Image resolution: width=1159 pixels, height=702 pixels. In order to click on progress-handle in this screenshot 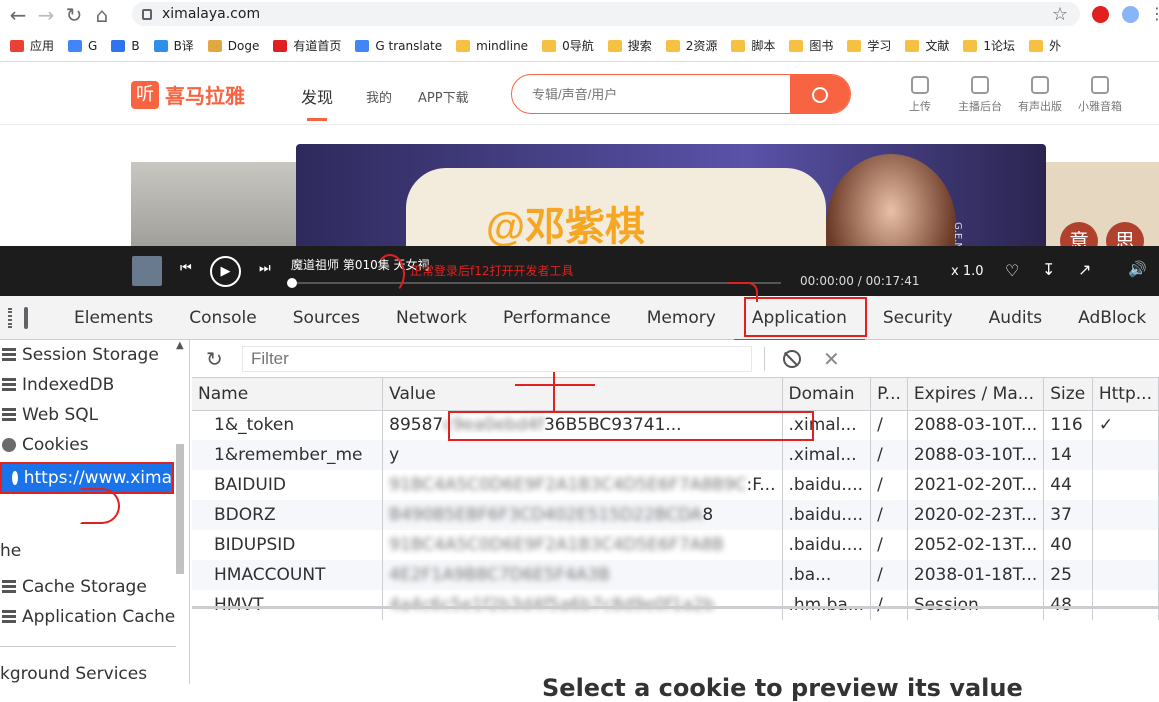, I will do `click(292, 283)`.